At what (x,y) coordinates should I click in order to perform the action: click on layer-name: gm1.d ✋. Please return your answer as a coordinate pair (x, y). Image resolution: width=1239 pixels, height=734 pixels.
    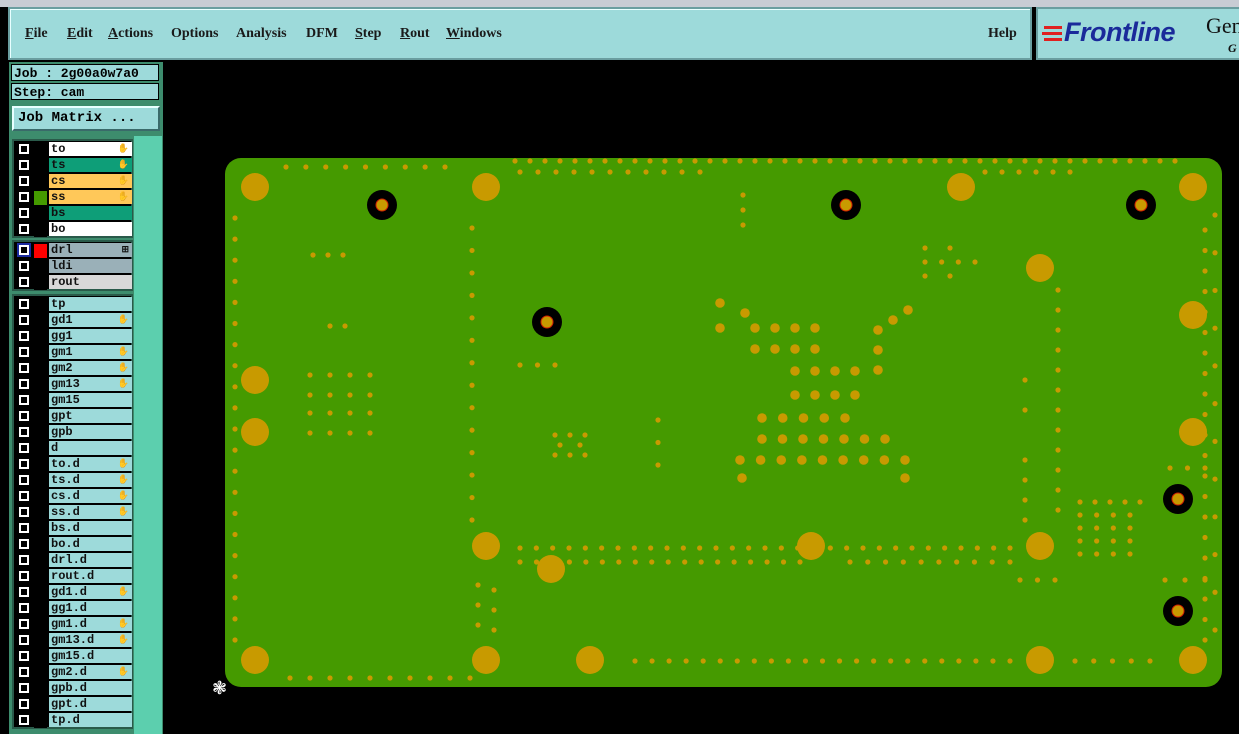
    Looking at the image, I should click on (90, 624).